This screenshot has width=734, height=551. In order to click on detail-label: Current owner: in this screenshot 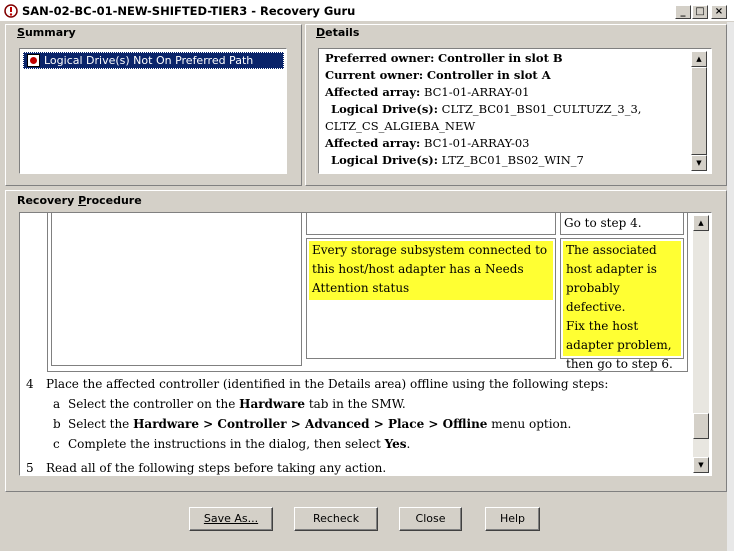, I will do `click(374, 75)`.